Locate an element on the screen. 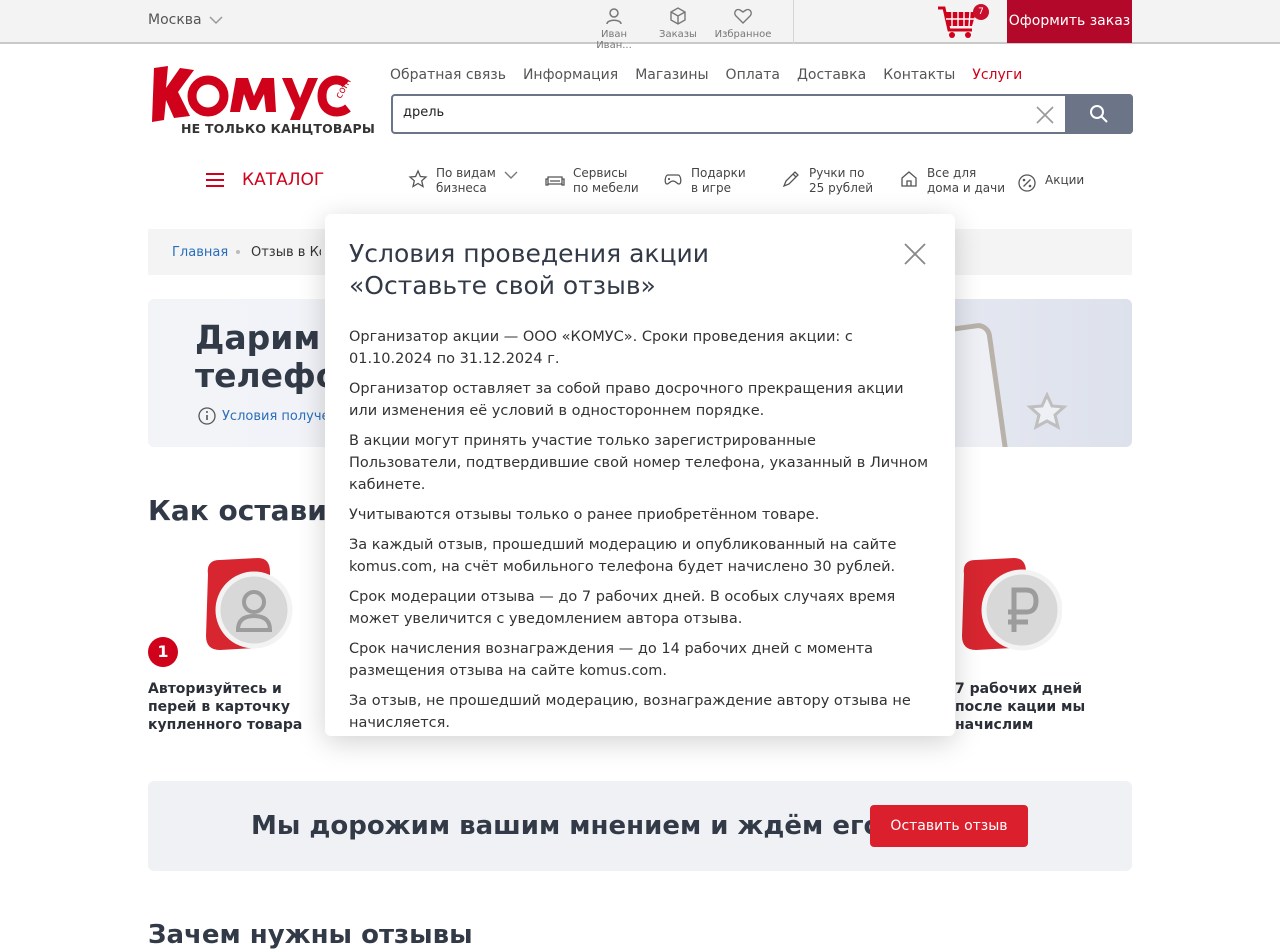 This screenshot has height=951, width=1280. cta-text: Мы дорожим вашим мнением и ждём его! is located at coordinates (572, 826).